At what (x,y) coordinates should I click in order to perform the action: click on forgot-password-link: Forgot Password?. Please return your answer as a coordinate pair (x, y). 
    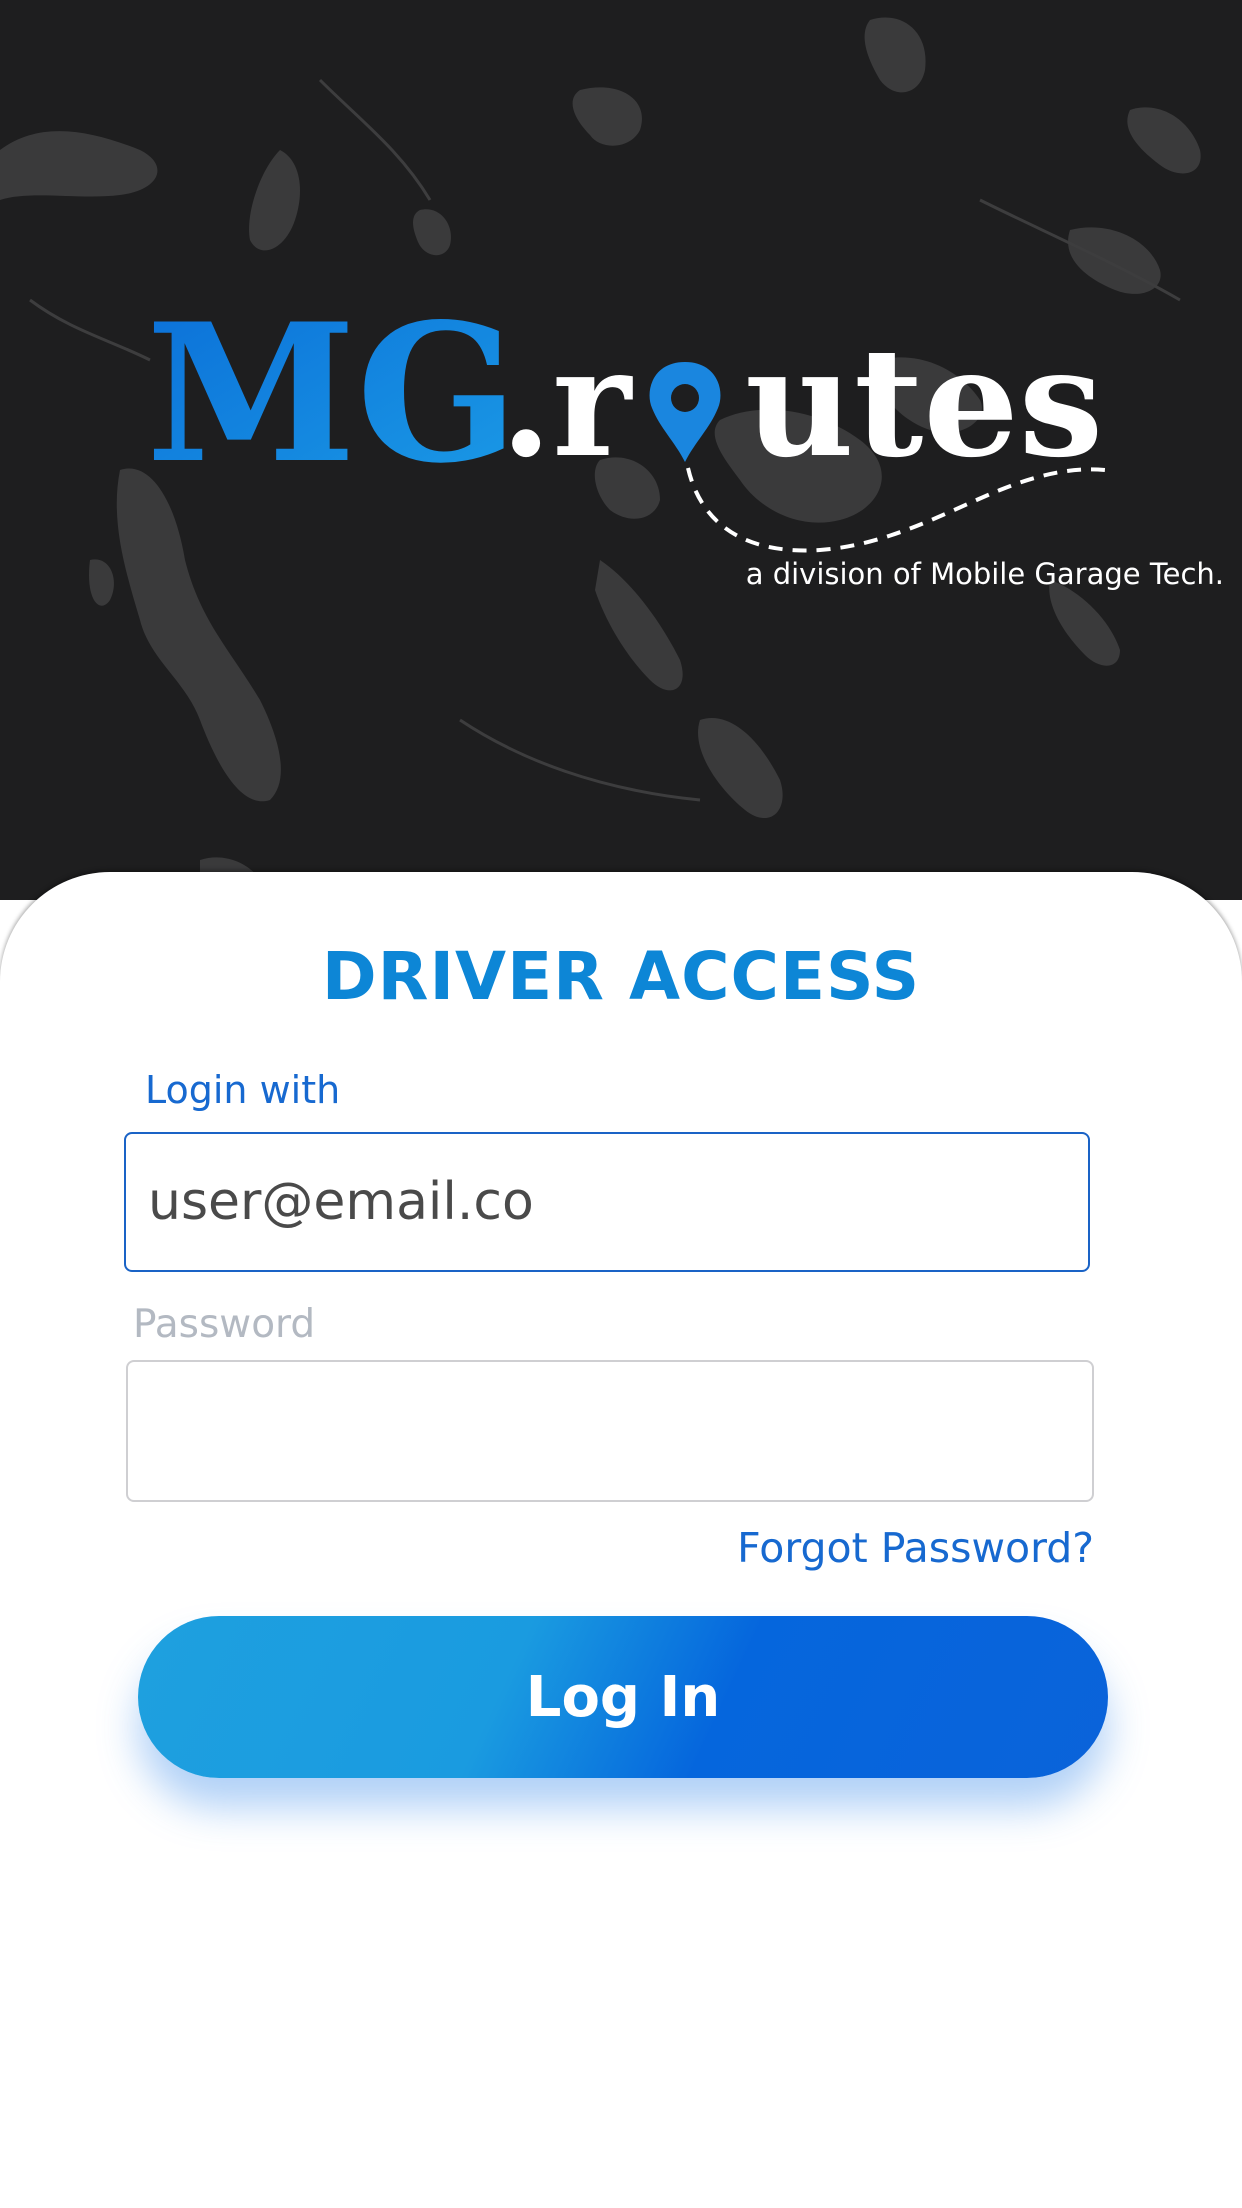
    Looking at the image, I should click on (915, 1548).